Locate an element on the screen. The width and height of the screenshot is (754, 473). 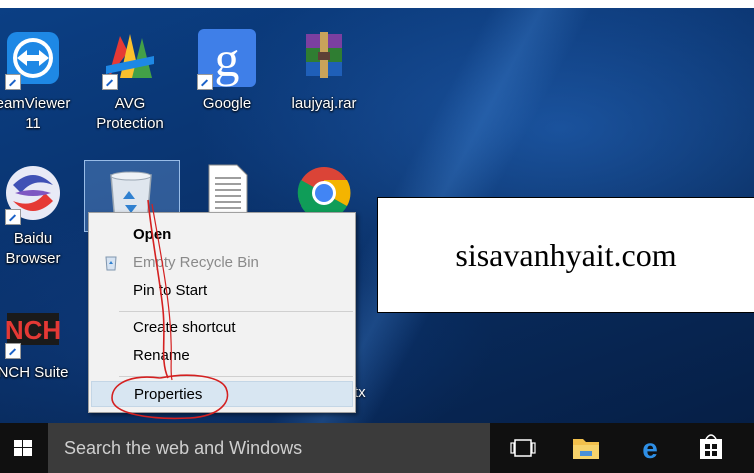
store-icon is located at coordinates (711, 448).